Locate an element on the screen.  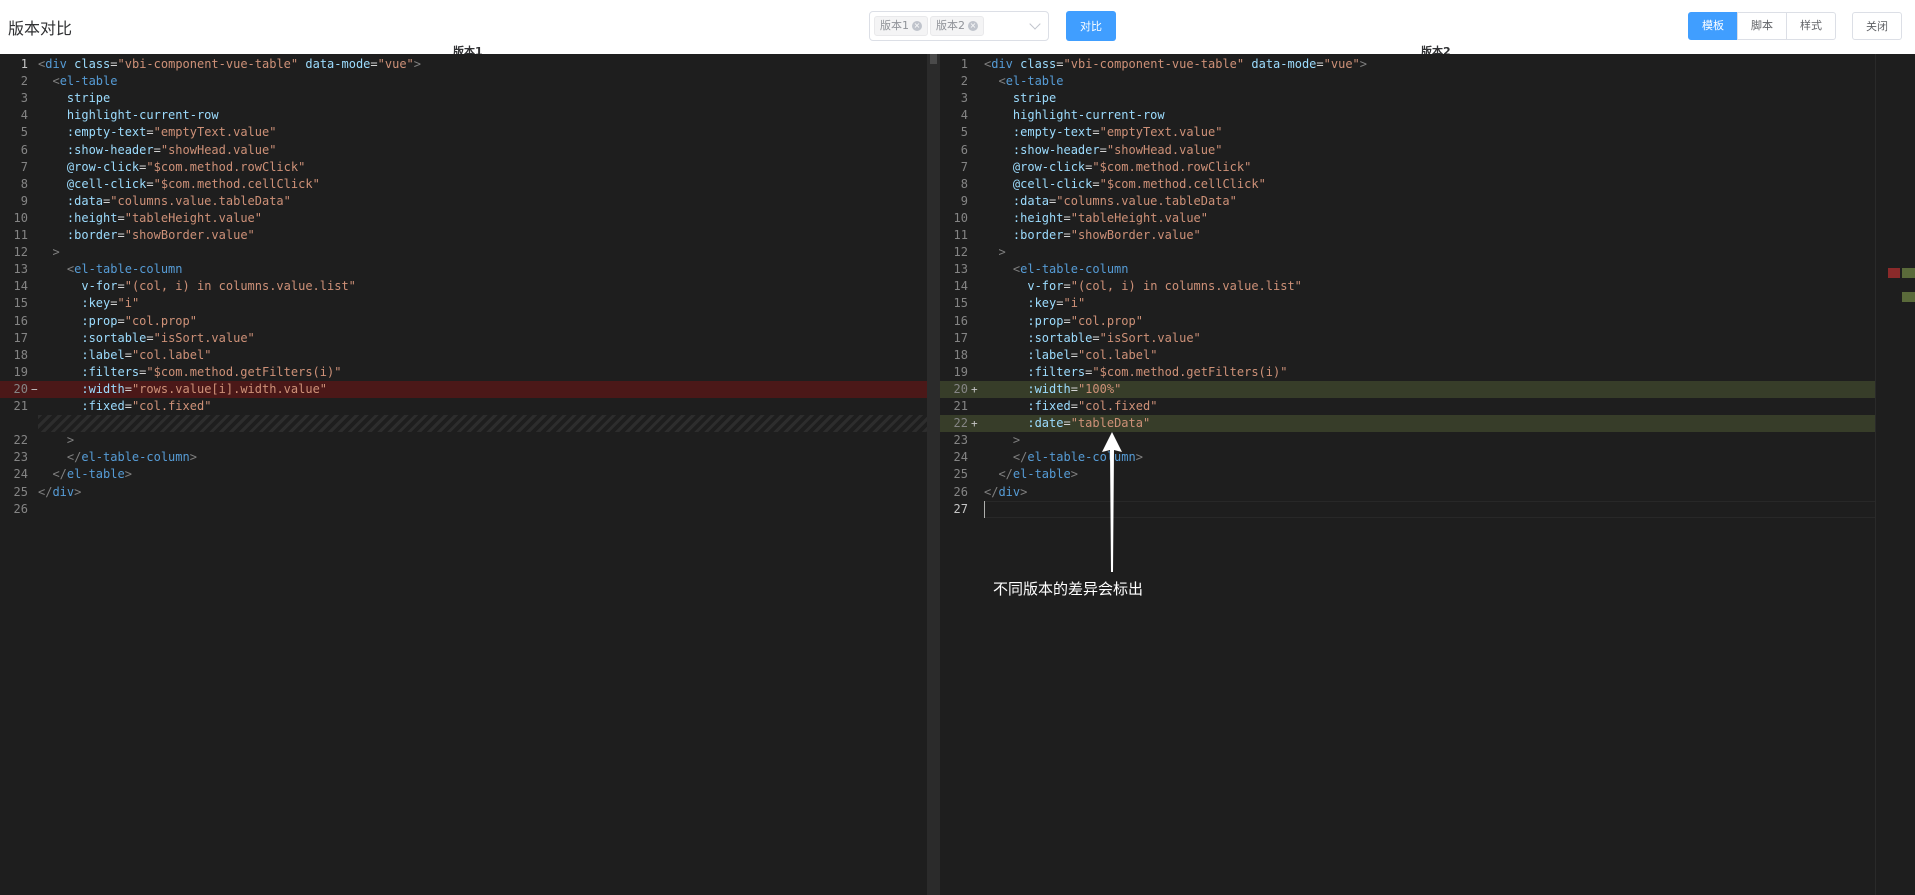
line-number: 18 is located at coordinates (960, 354).